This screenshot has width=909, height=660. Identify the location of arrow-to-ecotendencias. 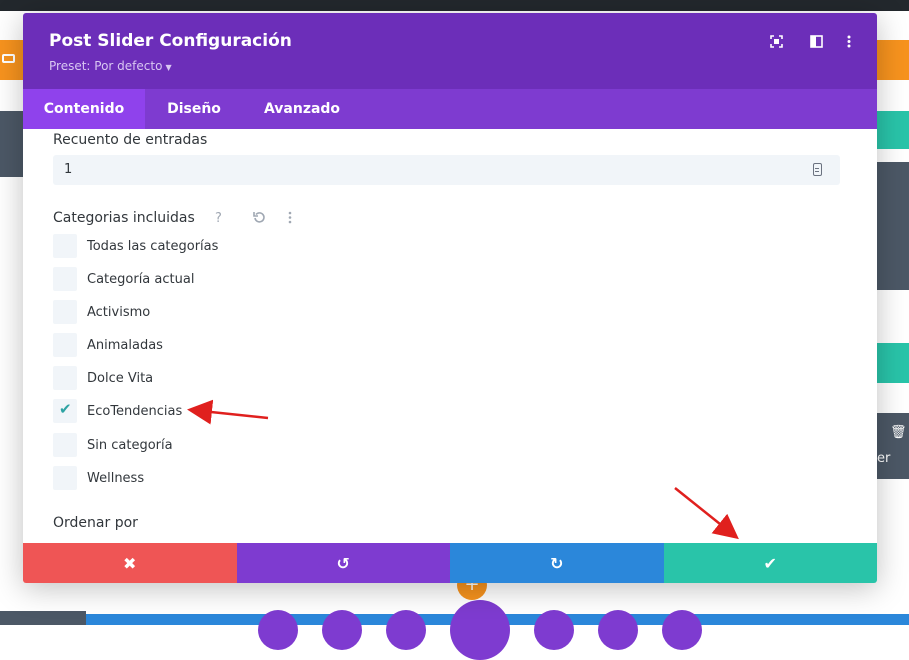
(228, 412).